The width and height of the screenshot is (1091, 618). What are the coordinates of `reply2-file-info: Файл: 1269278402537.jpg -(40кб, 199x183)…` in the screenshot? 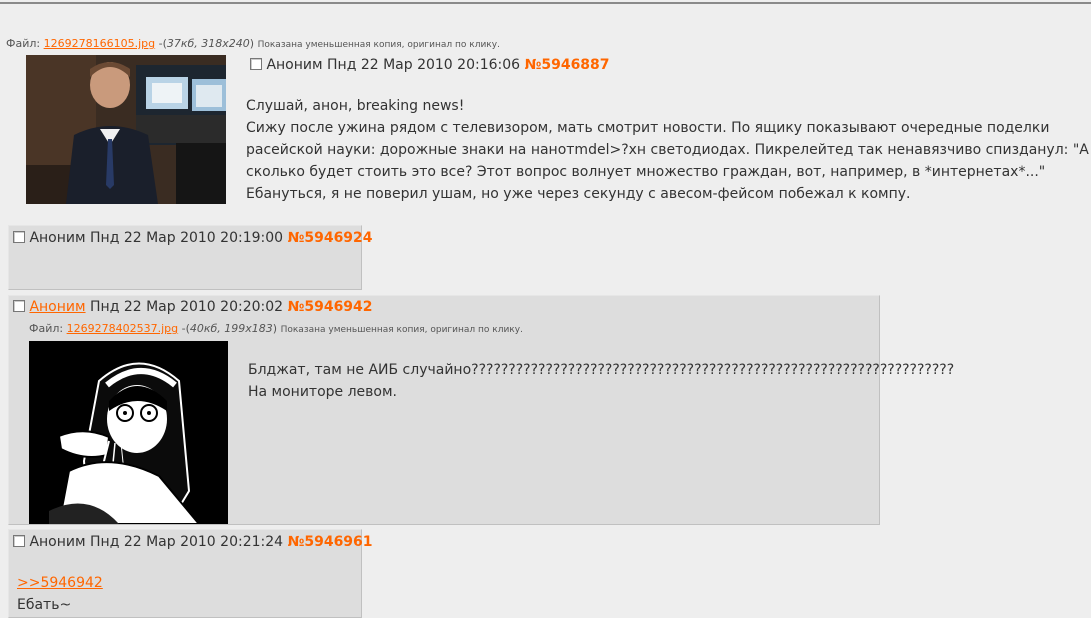 It's located at (276, 328).